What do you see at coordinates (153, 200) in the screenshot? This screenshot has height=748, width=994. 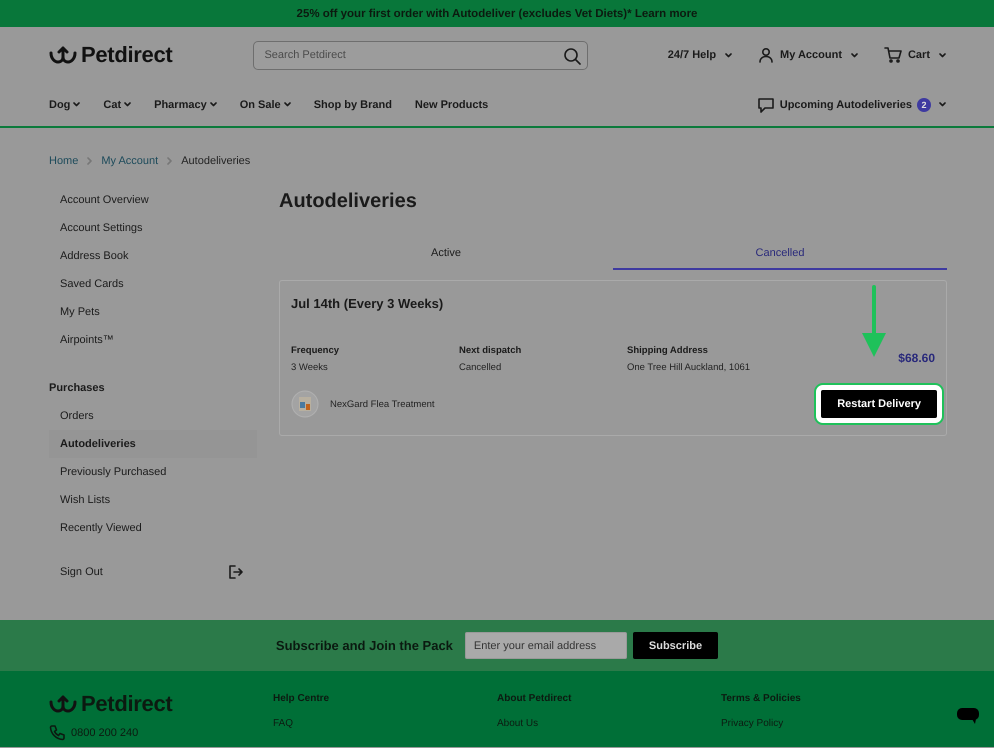 I see `sidebar-item: Account Overview` at bounding box center [153, 200].